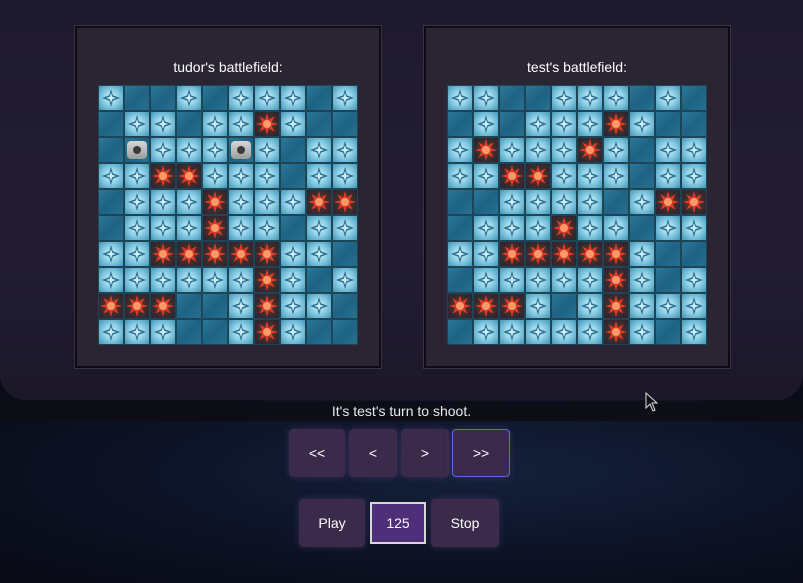 The image size is (803, 583). I want to click on stop-button: Stop, so click(465, 523).